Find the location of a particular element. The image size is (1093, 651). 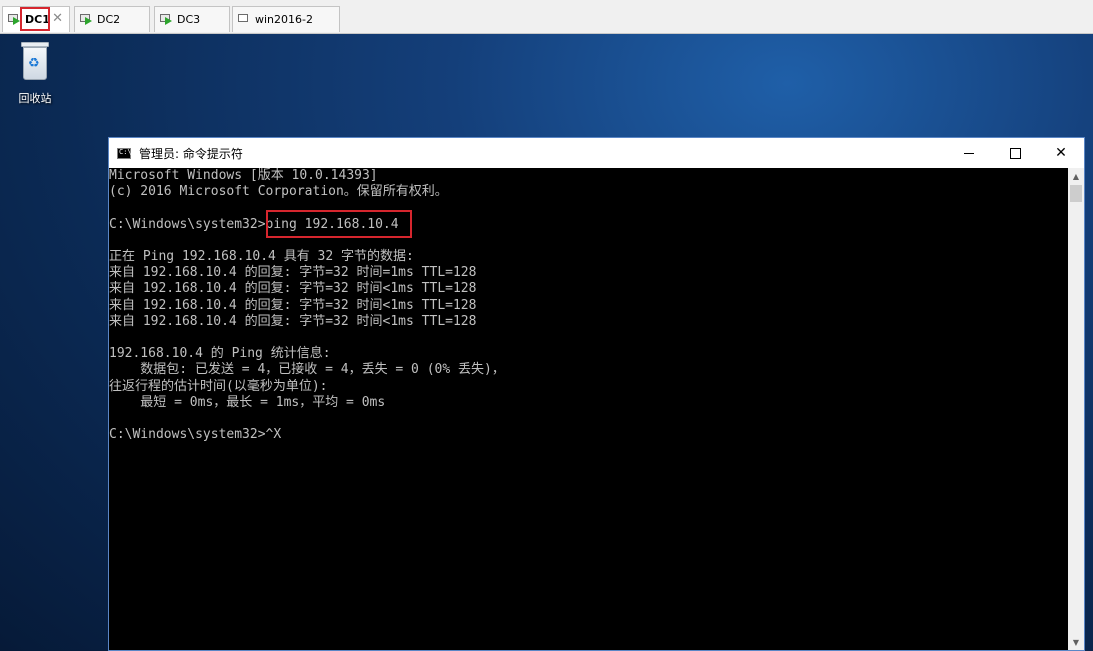

vertical-scrollbar: ▲ ▼ is located at coordinates (1076, 409).